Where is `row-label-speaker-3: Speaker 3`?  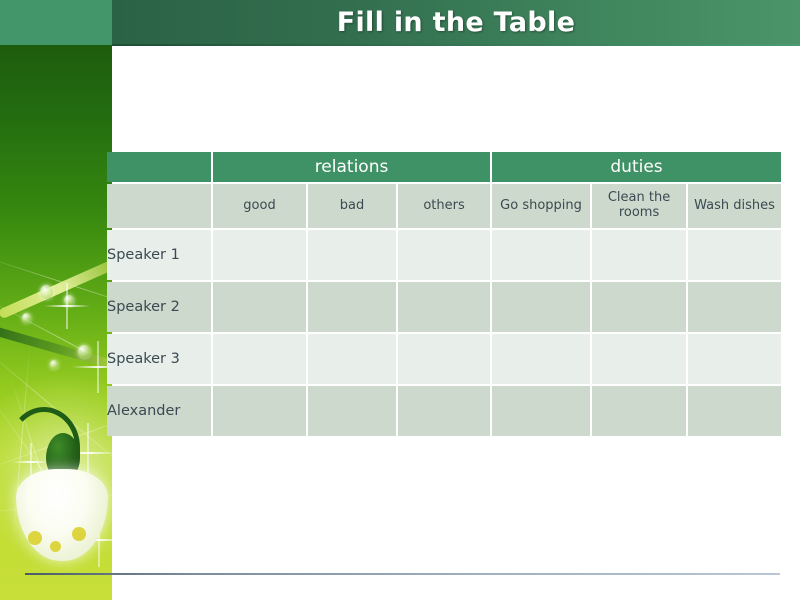
row-label-speaker-3: Speaker 3 is located at coordinates (159, 359).